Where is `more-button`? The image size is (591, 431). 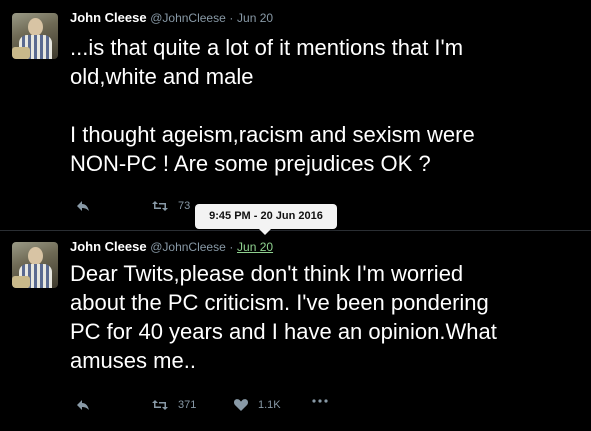
more-button is located at coordinates (320, 401).